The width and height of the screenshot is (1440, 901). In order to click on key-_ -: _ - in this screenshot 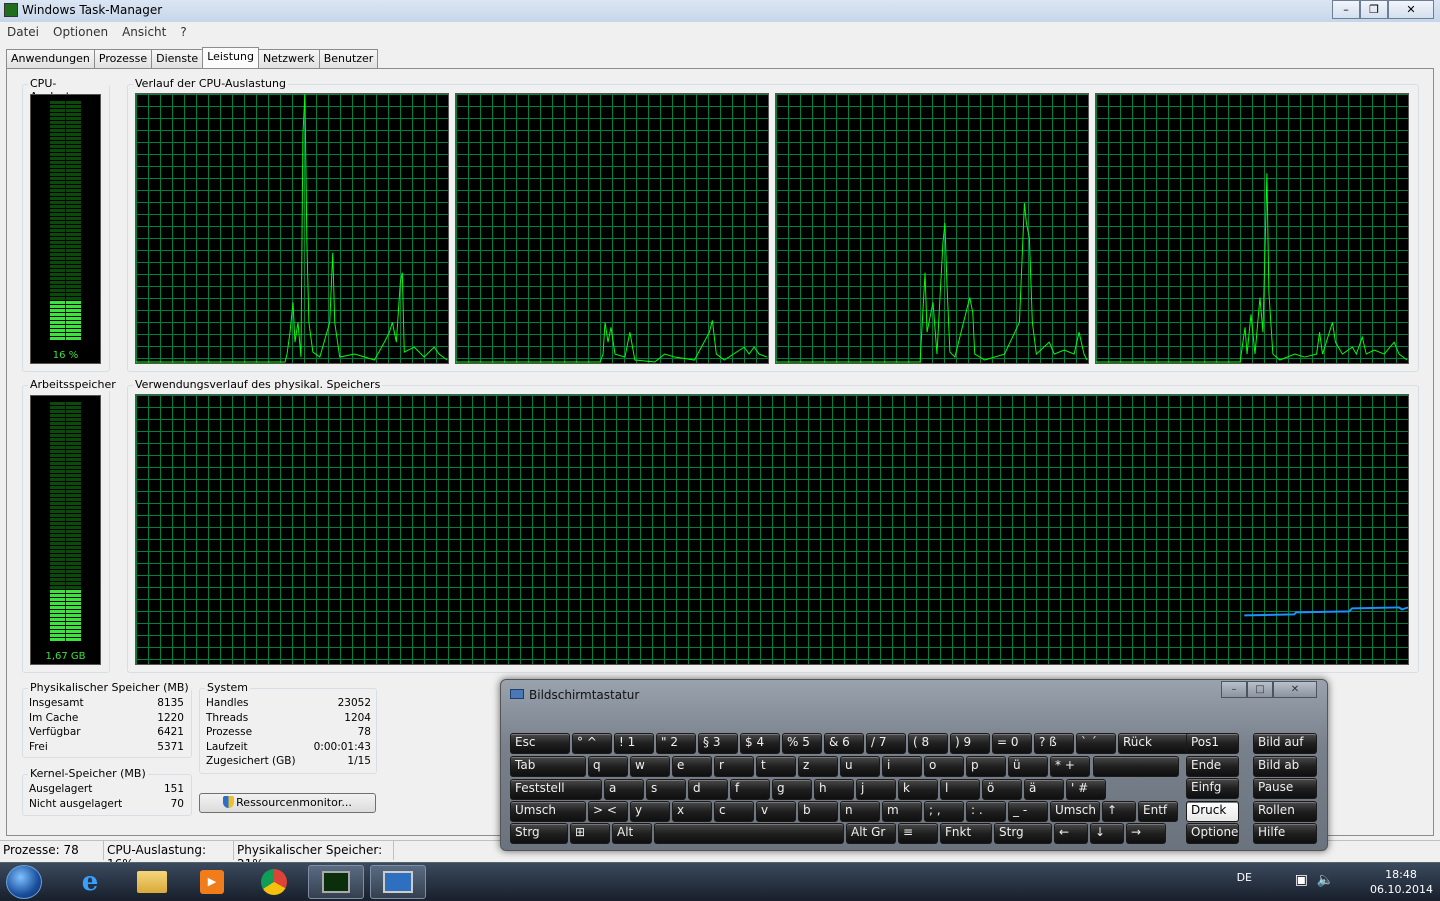, I will do `click(1028, 811)`.